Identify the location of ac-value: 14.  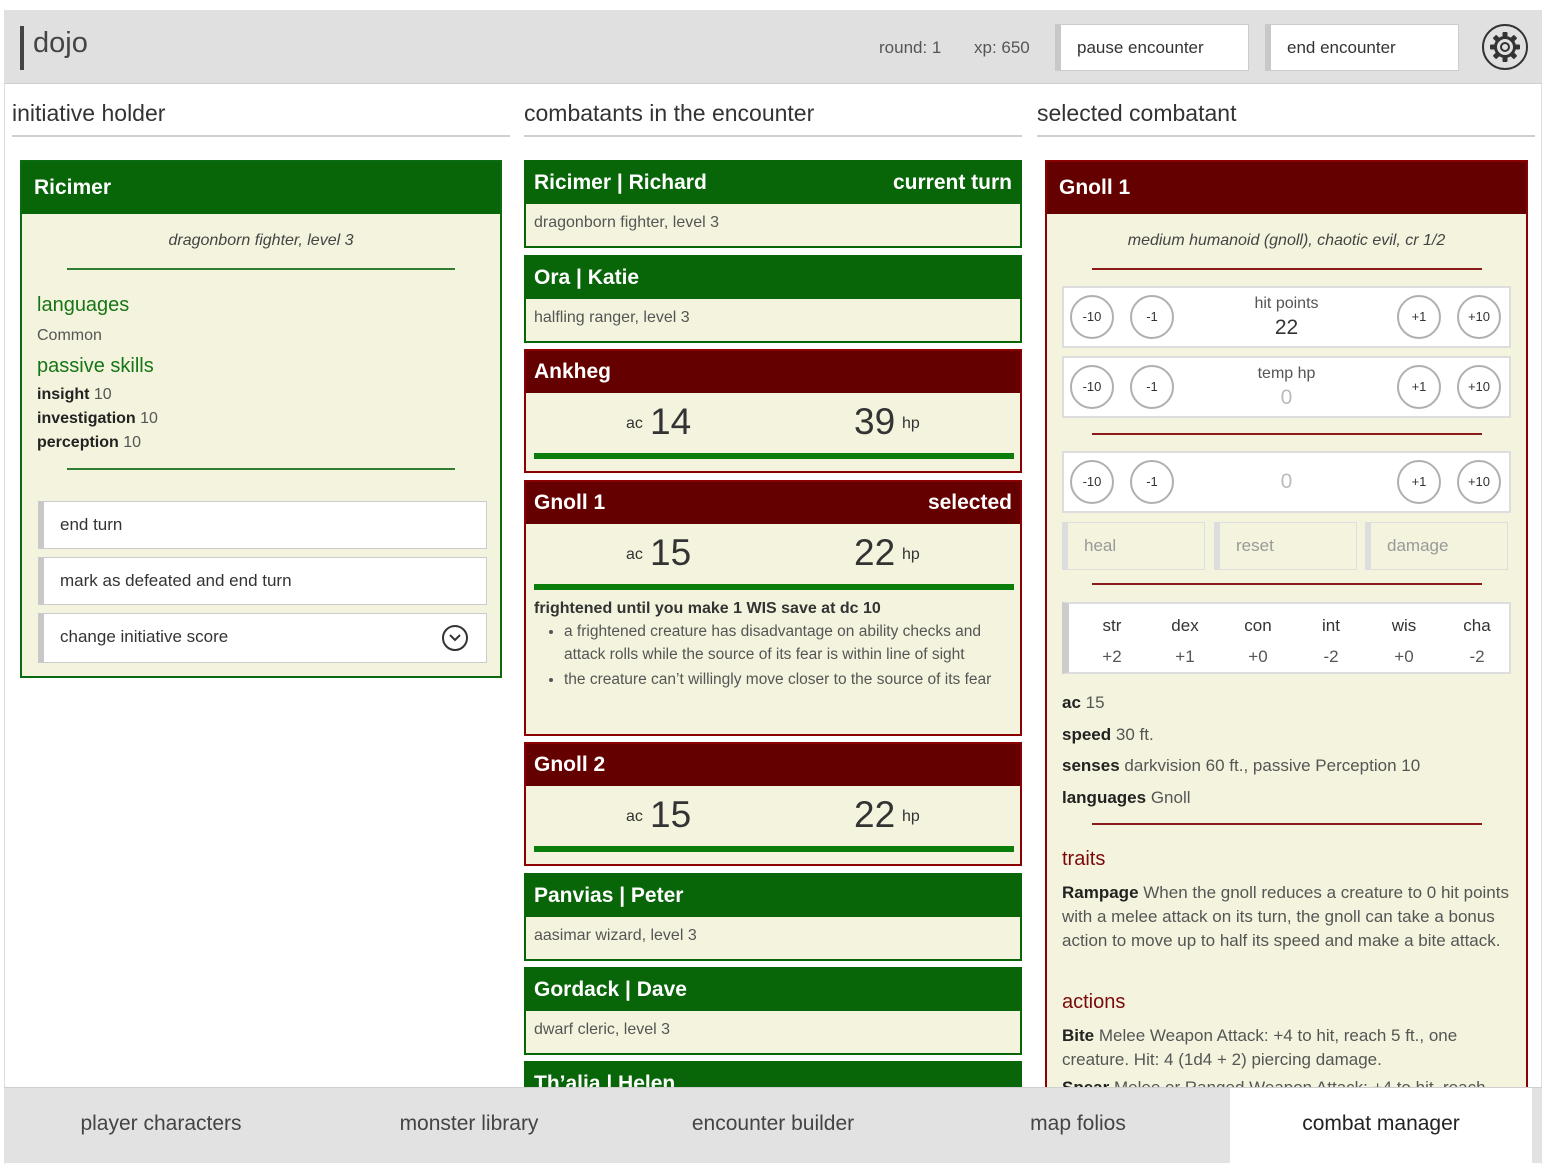
(671, 421).